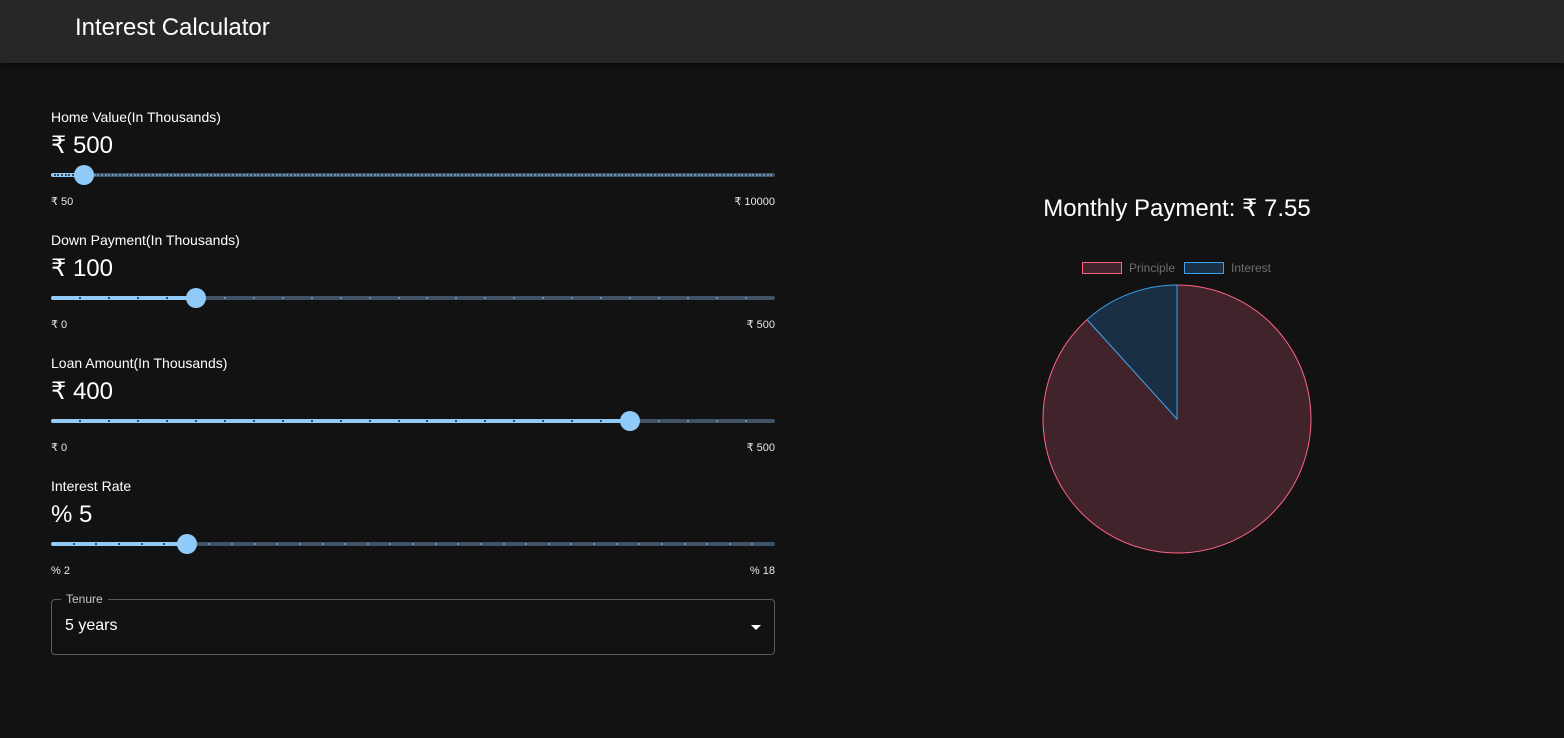 The image size is (1564, 738). What do you see at coordinates (195, 298) in the screenshot?
I see `down-payment-slider-thumb` at bounding box center [195, 298].